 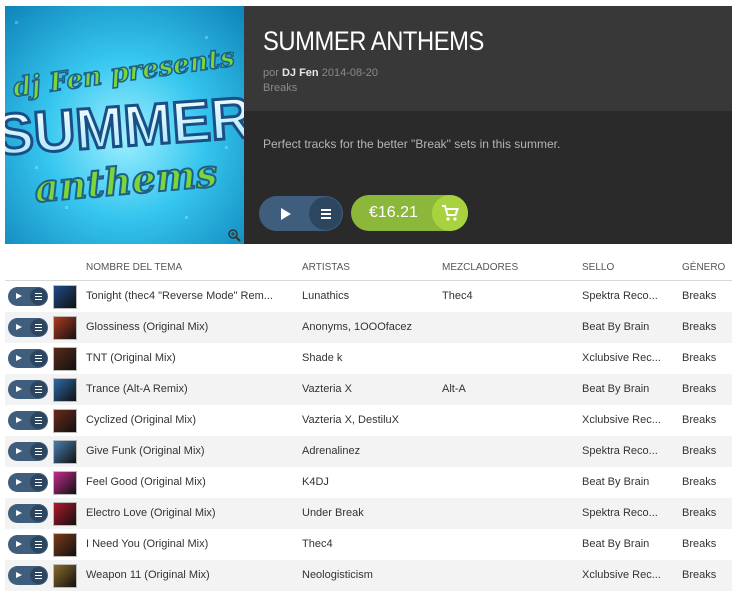 What do you see at coordinates (598, 267) in the screenshot?
I see `col-header-label: SELLO` at bounding box center [598, 267].